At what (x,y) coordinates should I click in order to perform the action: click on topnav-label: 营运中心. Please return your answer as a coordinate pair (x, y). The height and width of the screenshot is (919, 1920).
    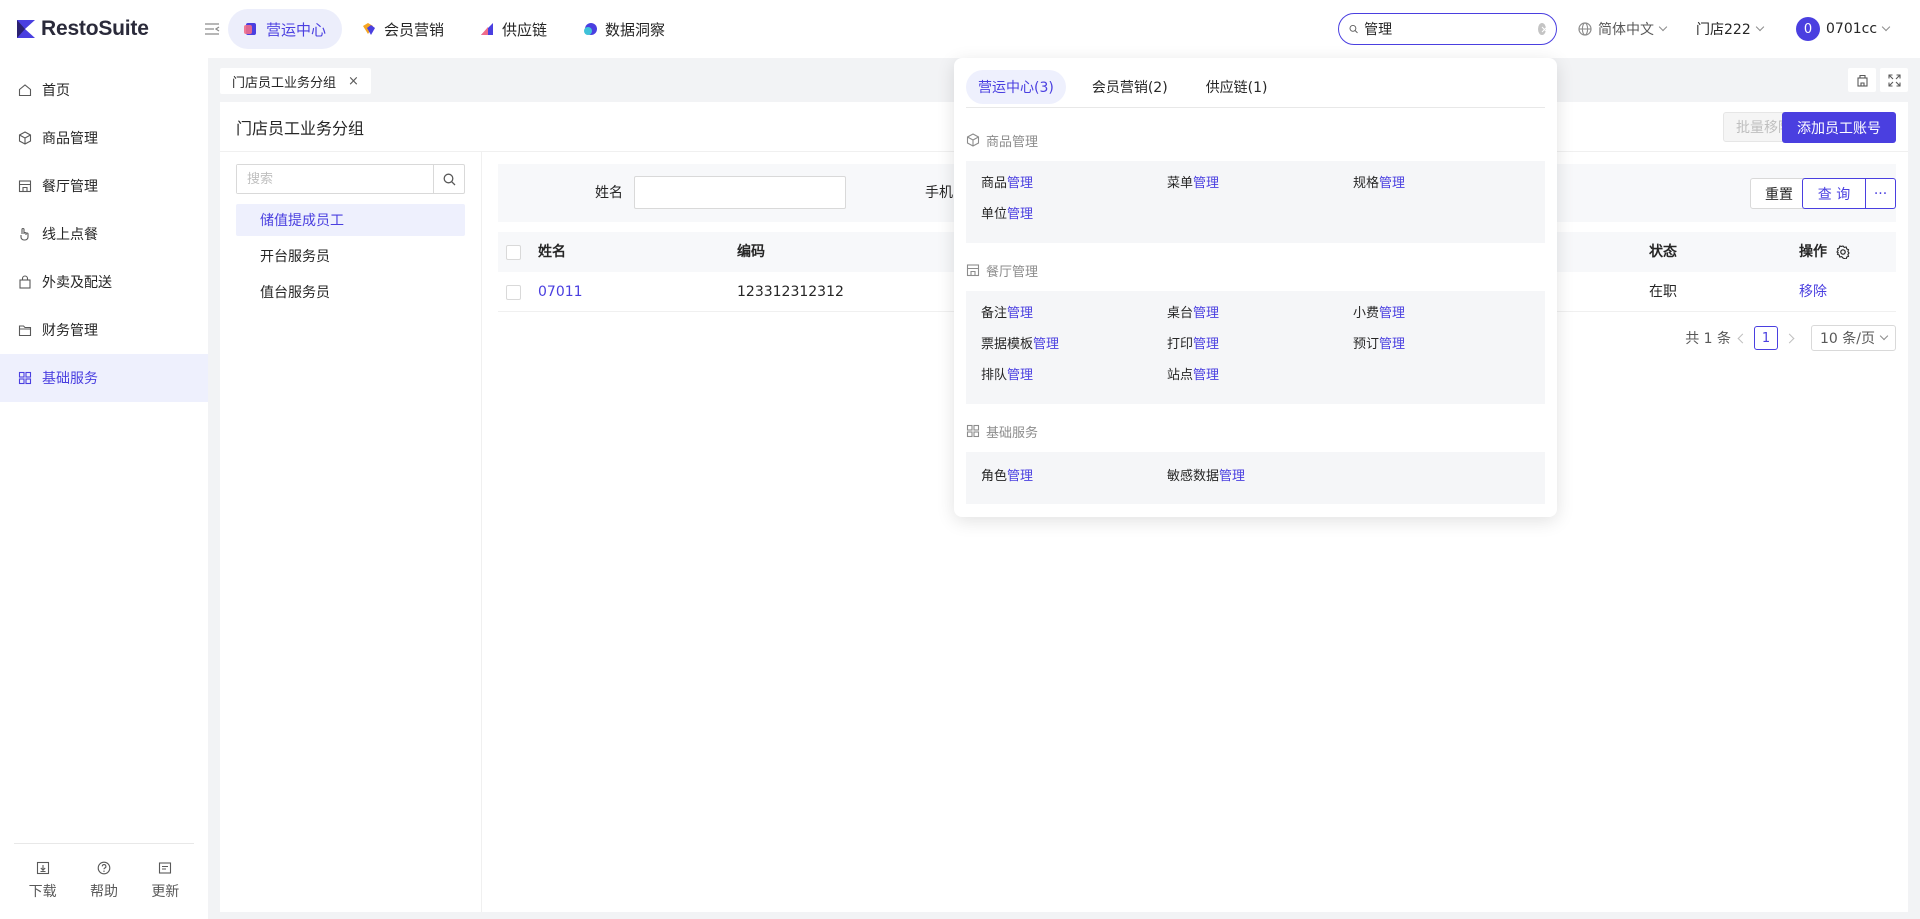
    Looking at the image, I should click on (296, 29).